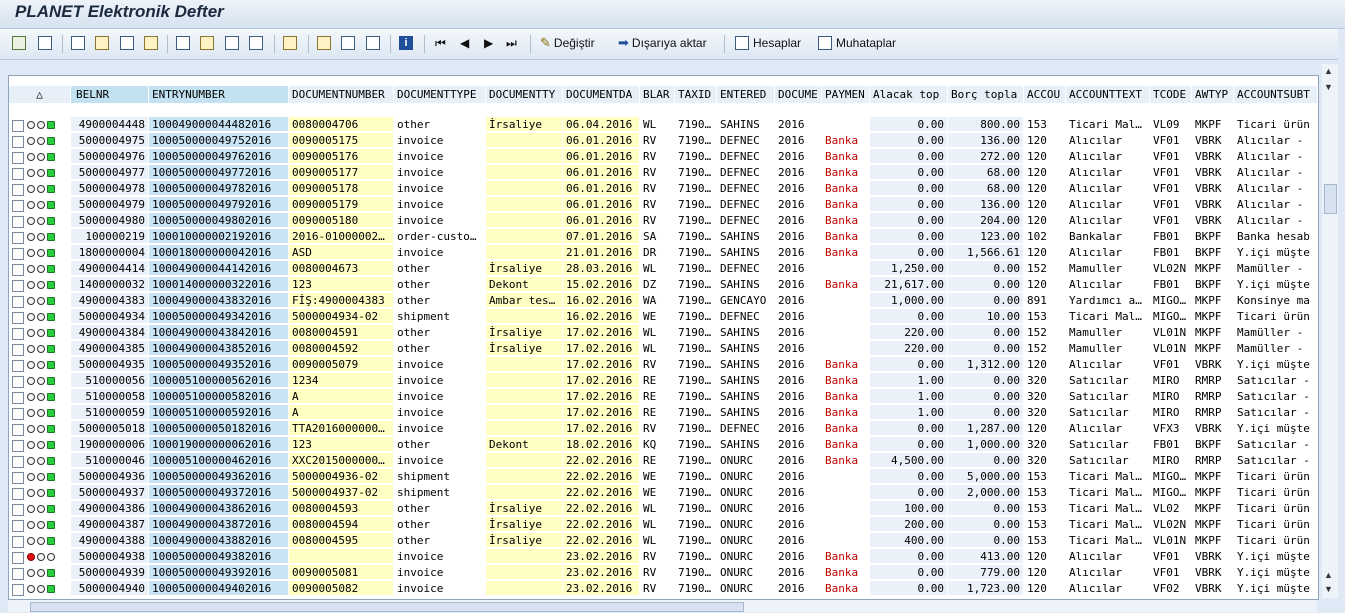  I want to click on cell-belnr: 5000004979, so click(110, 204).